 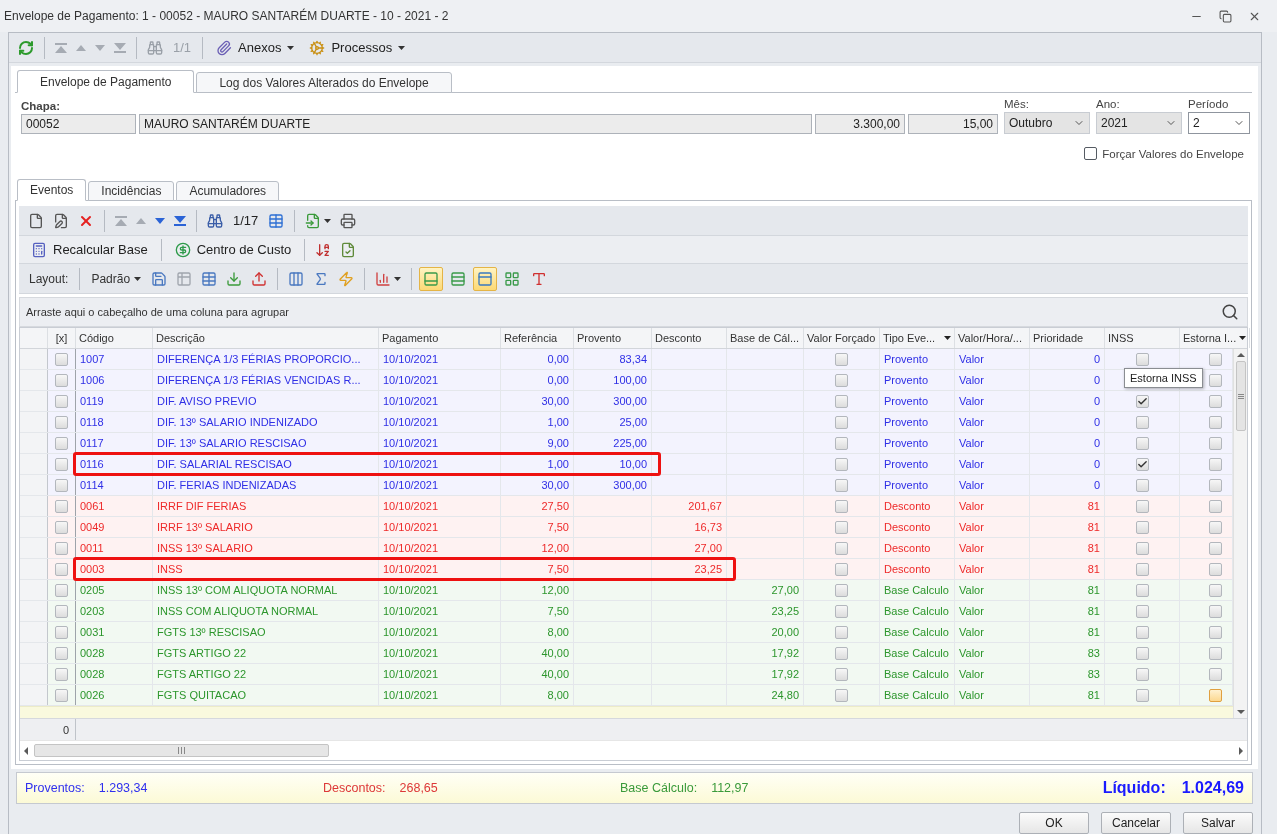 What do you see at coordinates (626, 632) in the screenshot?
I see `table-row: 0031 FGTS 13º RESCISAO 10/10/2021 8,00 20,00 Base Calculo Valor 81` at bounding box center [626, 632].